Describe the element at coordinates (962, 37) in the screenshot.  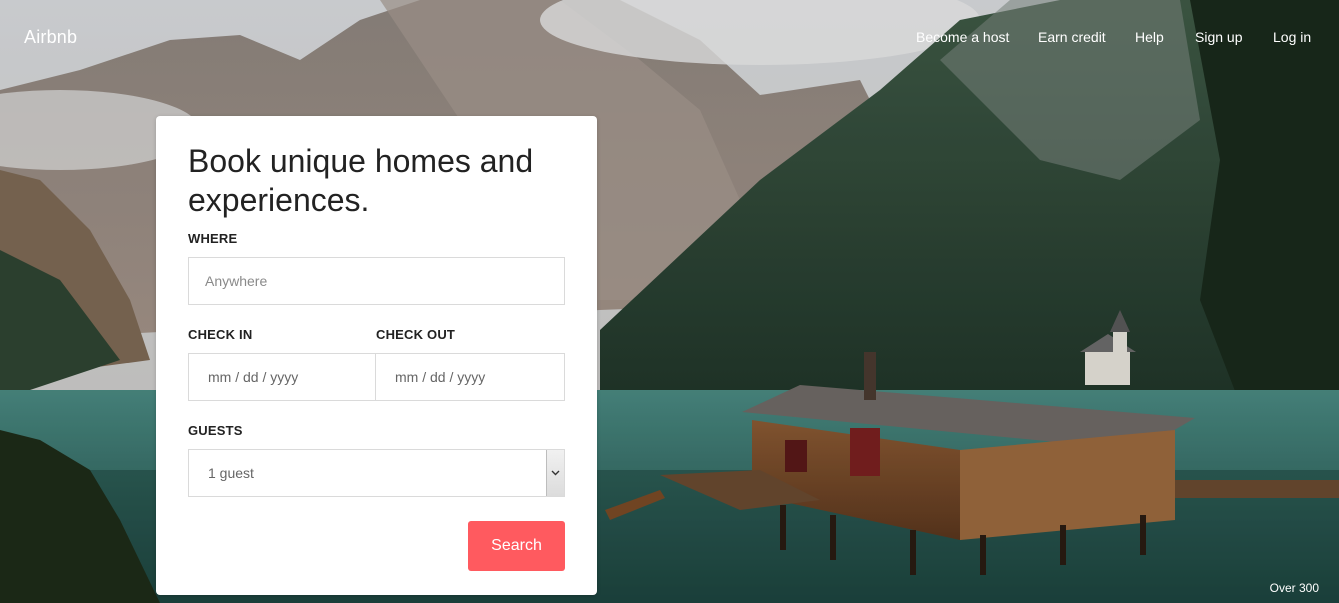
I see `nav-become-host: Become a host` at that location.